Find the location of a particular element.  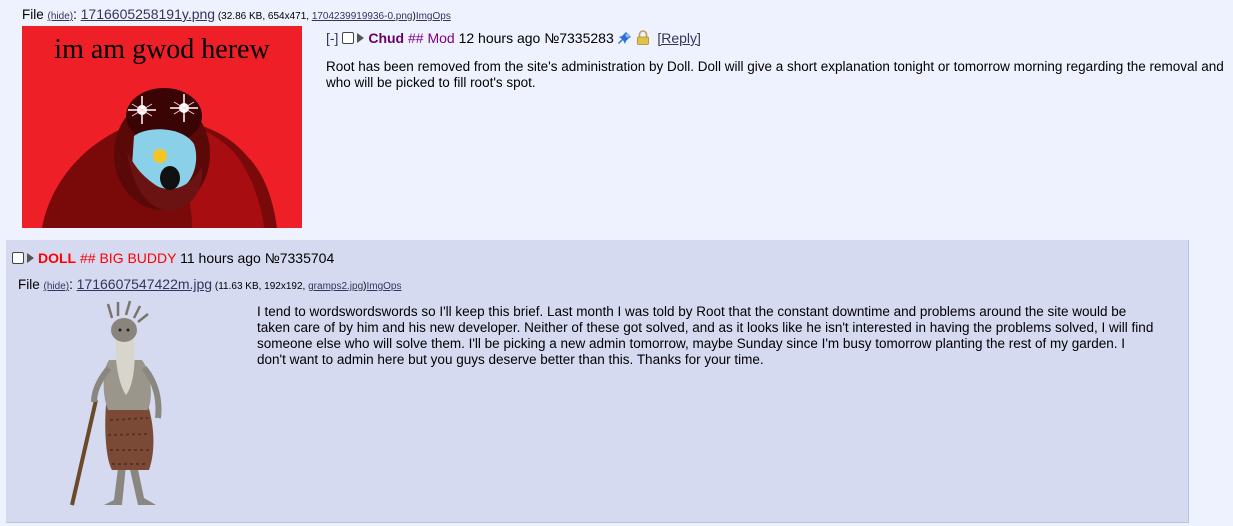

reply-filename-link: 1716607547422m.jpg is located at coordinates (144, 284).